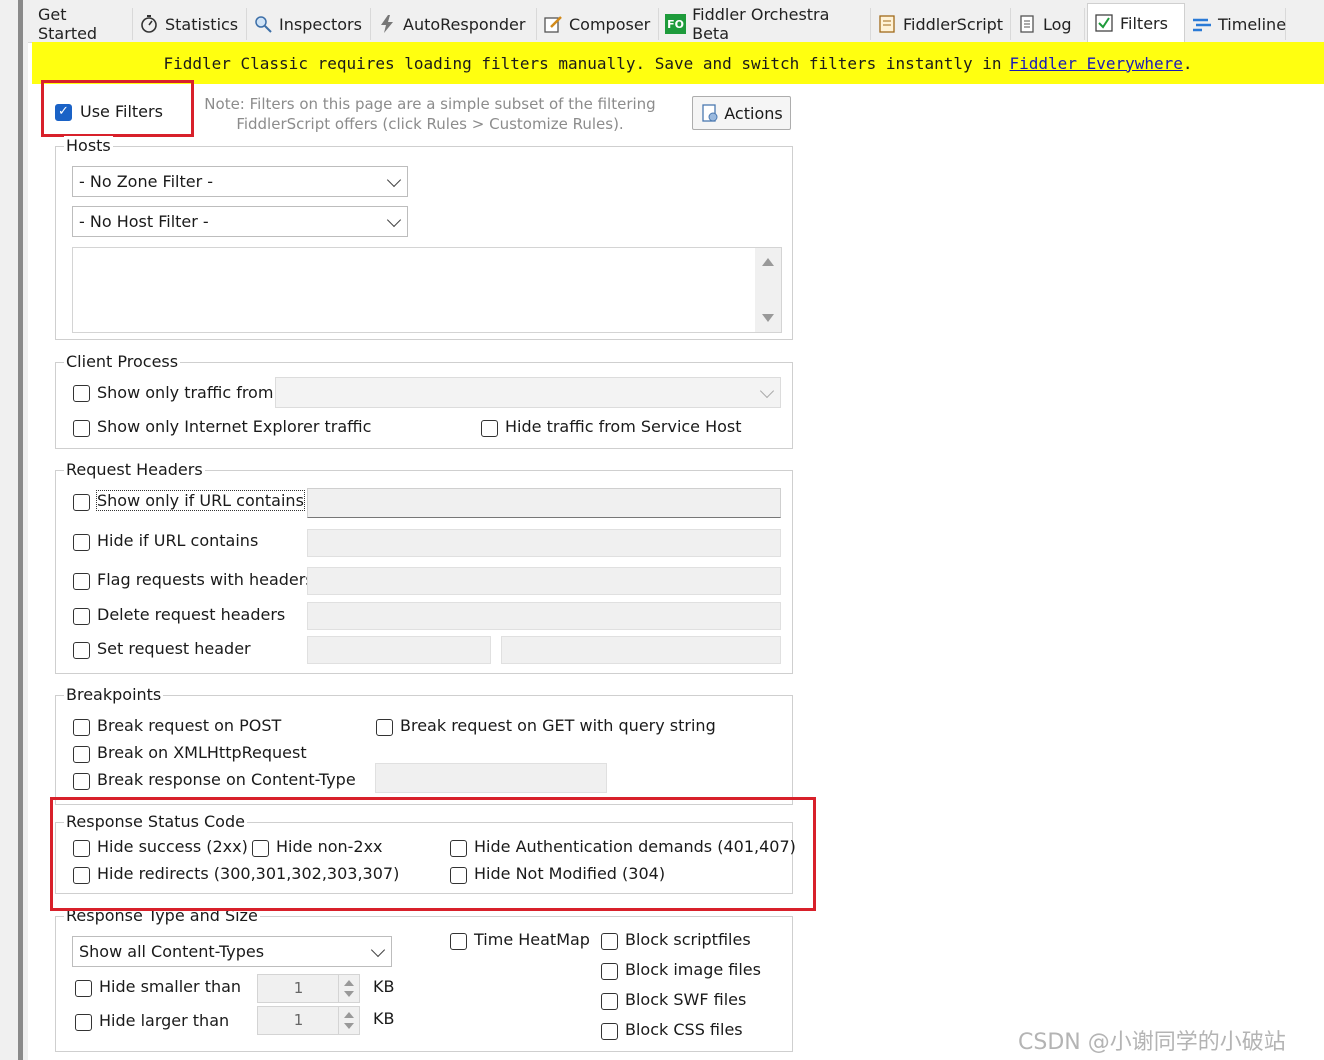 This screenshot has width=1324, height=1060. What do you see at coordinates (205, 579) in the screenshot?
I see `flag-requests-label: Flag requests with headers` at bounding box center [205, 579].